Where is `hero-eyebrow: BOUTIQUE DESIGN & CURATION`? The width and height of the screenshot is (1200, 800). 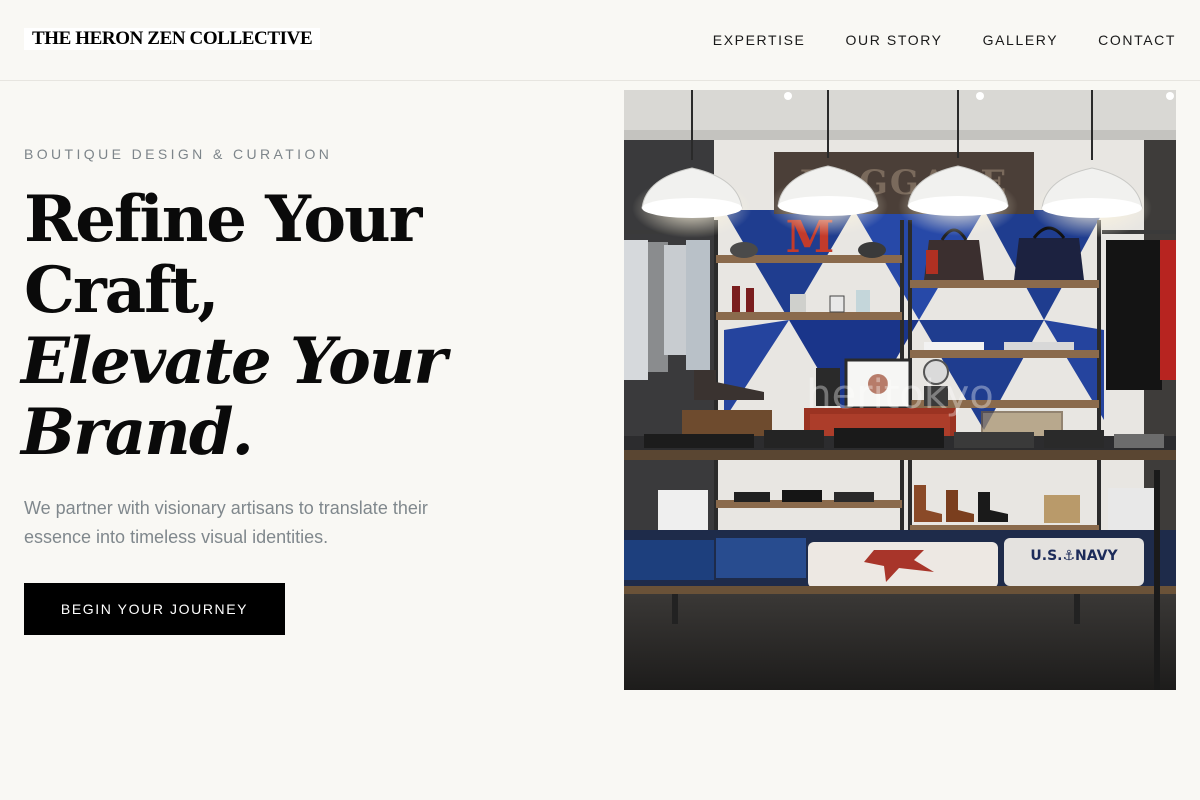 hero-eyebrow: BOUTIQUE DESIGN & CURATION is located at coordinates (178, 154).